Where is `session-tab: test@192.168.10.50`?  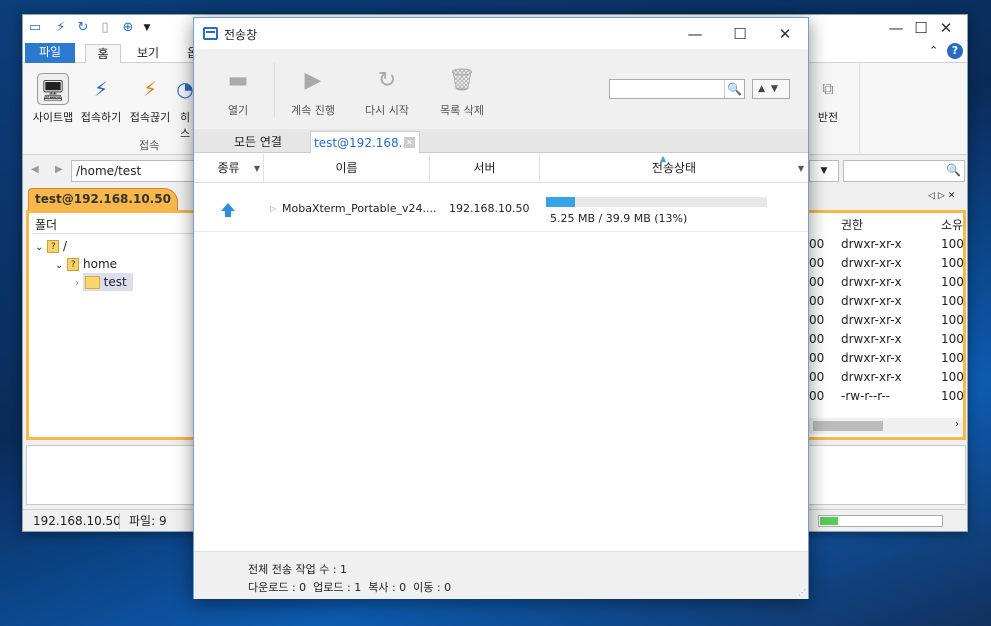 session-tab: test@192.168.10.50 is located at coordinates (103, 199).